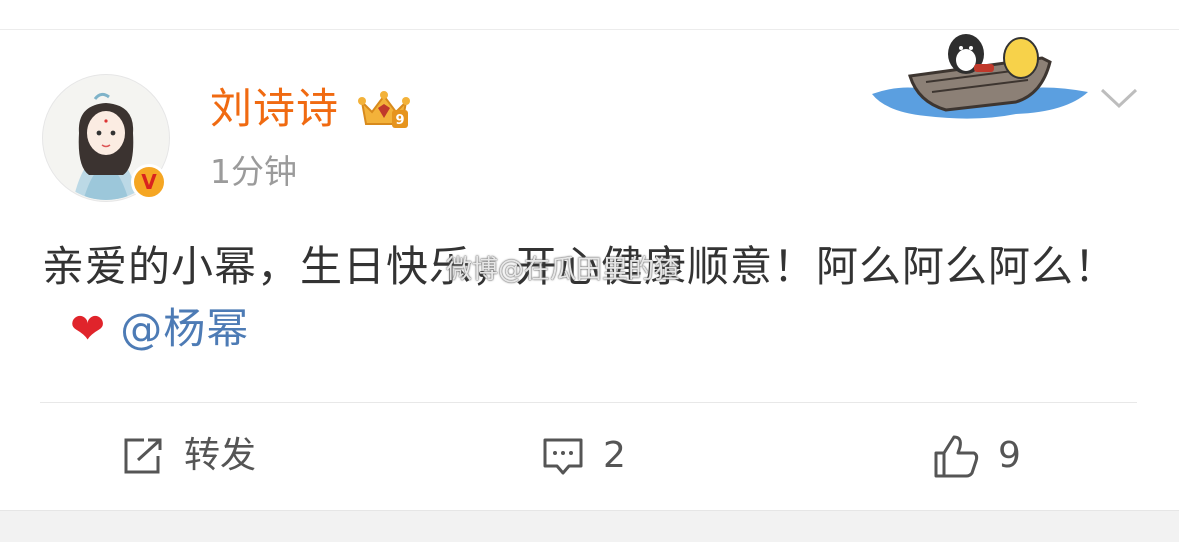 The image size is (1179, 542). Describe the element at coordinates (253, 171) in the screenshot. I see `post-timestamp: 1分钟` at that location.